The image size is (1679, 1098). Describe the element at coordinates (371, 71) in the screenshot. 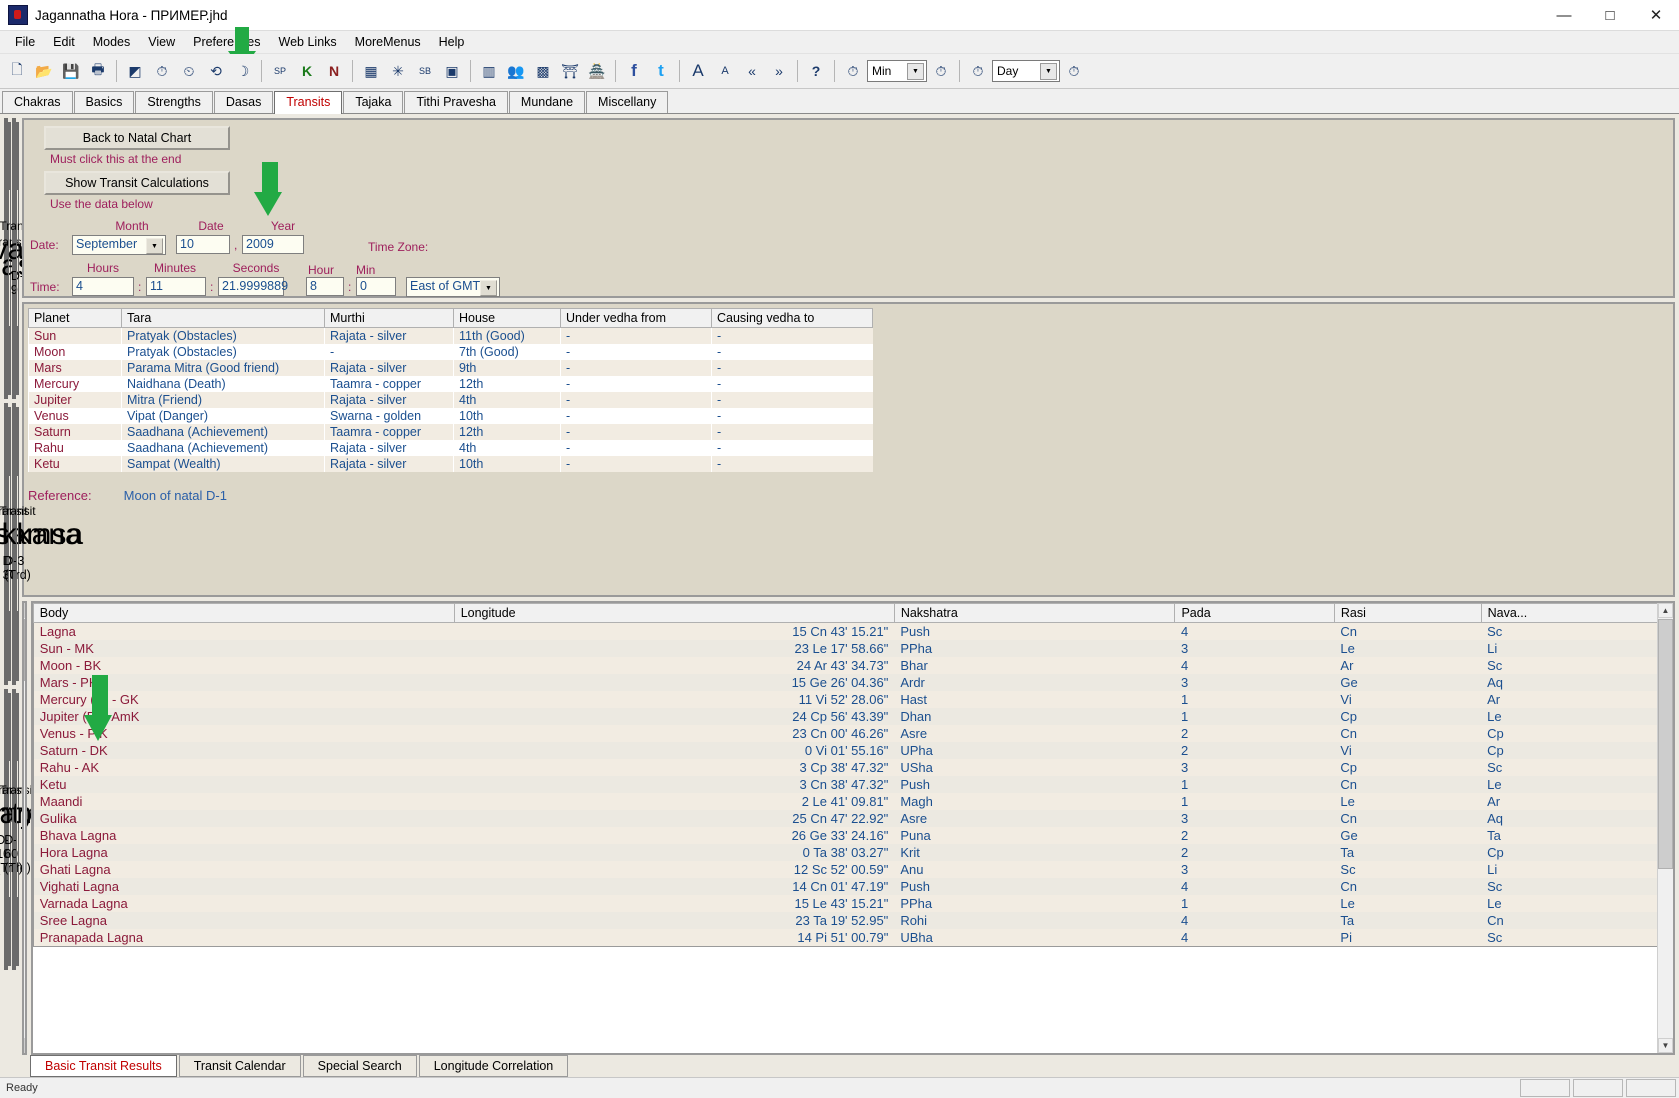

I see `grid-icon: ▦` at that location.